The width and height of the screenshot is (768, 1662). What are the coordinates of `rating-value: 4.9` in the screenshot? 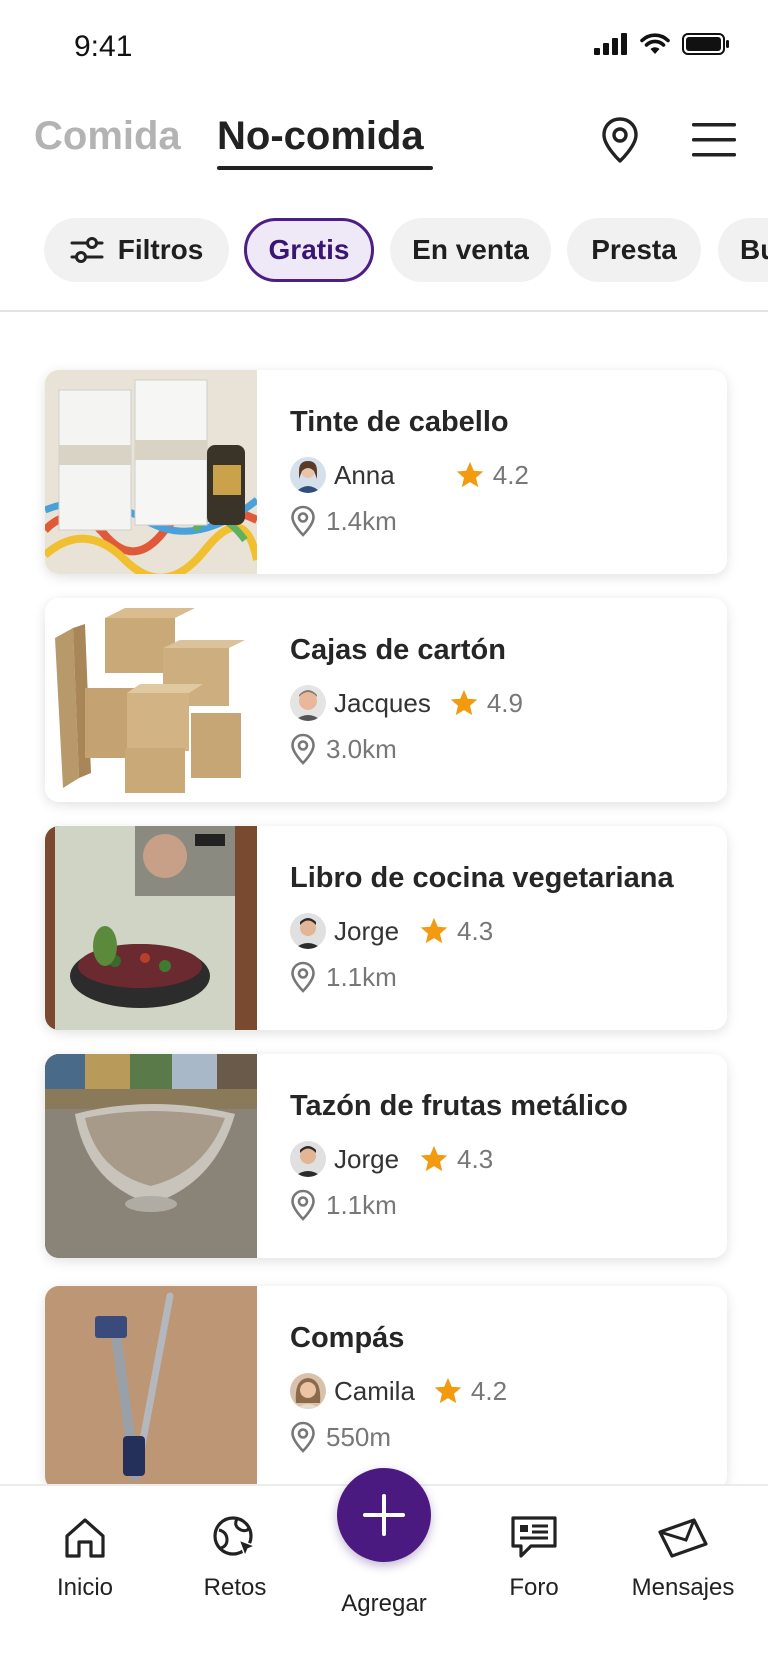 It's located at (504, 702).